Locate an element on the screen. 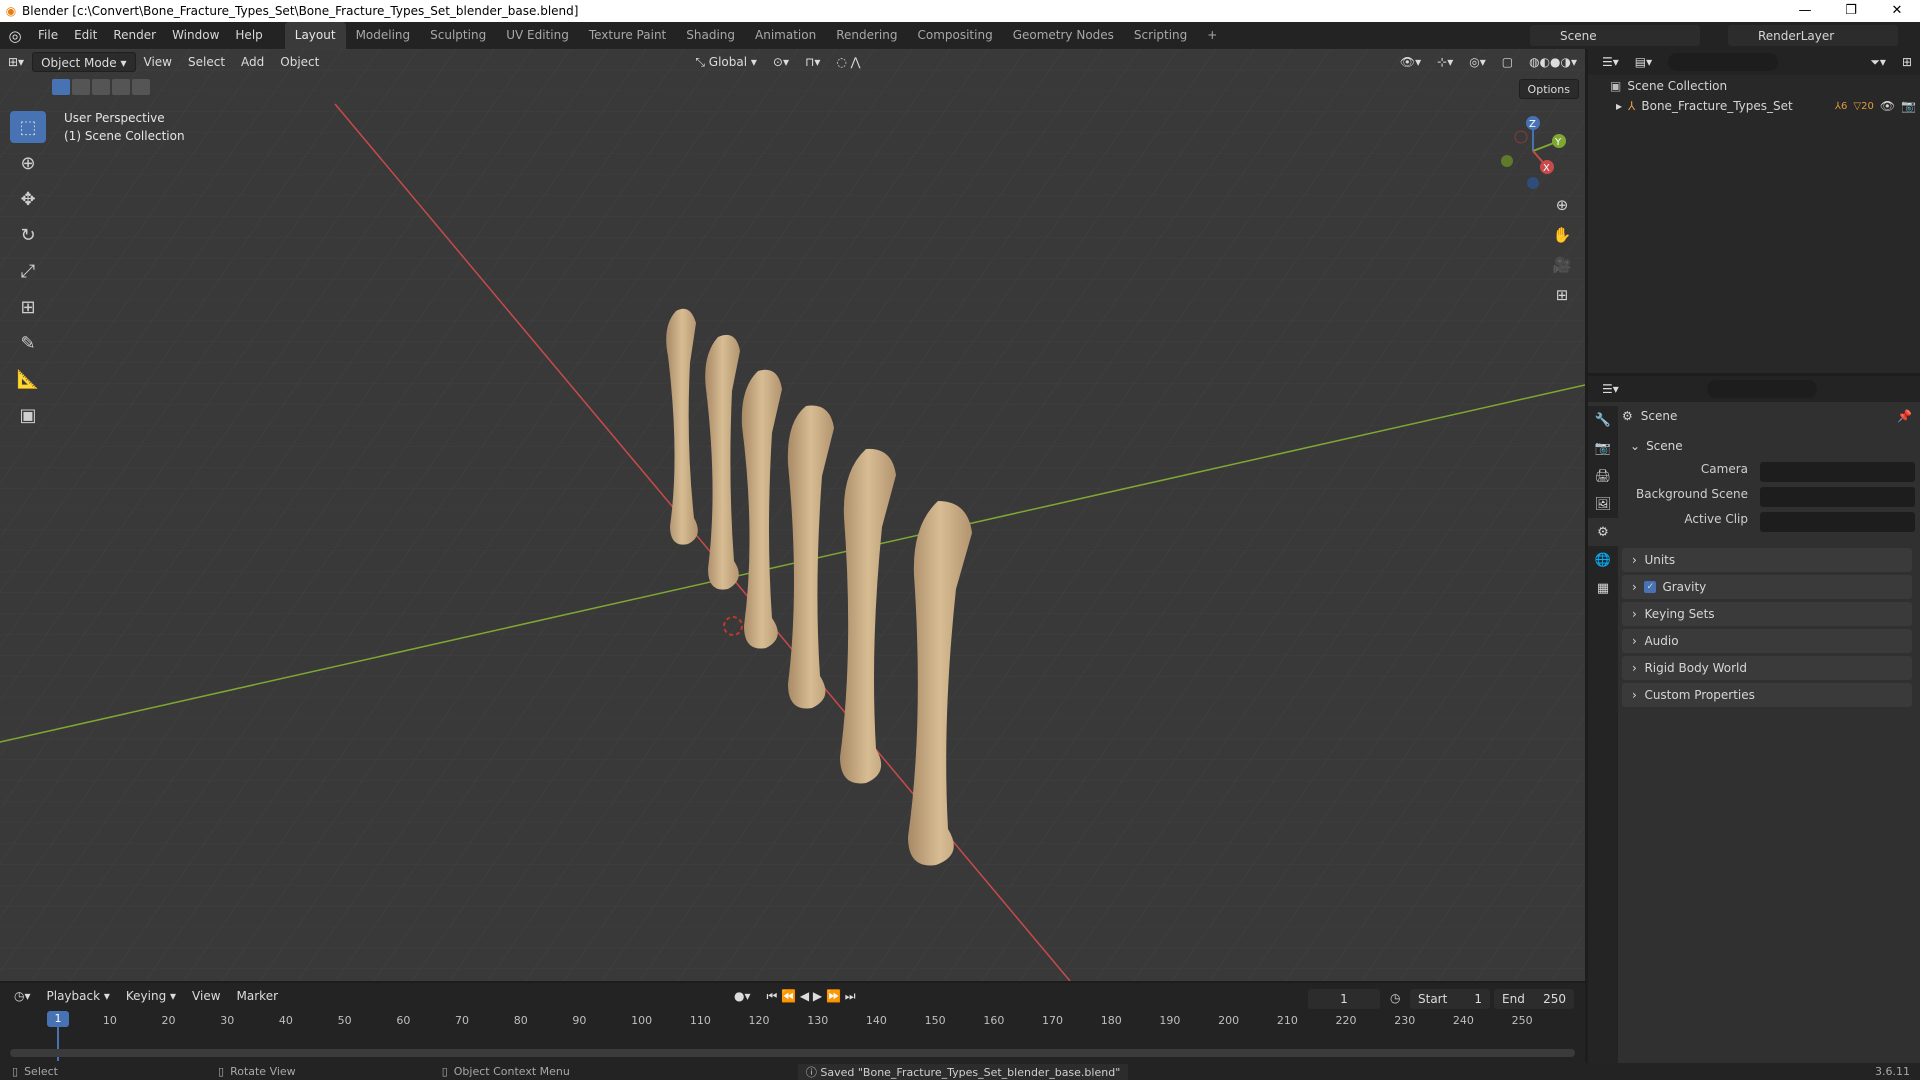  output-tab-icon: 🖨 is located at coordinates (1603, 476).